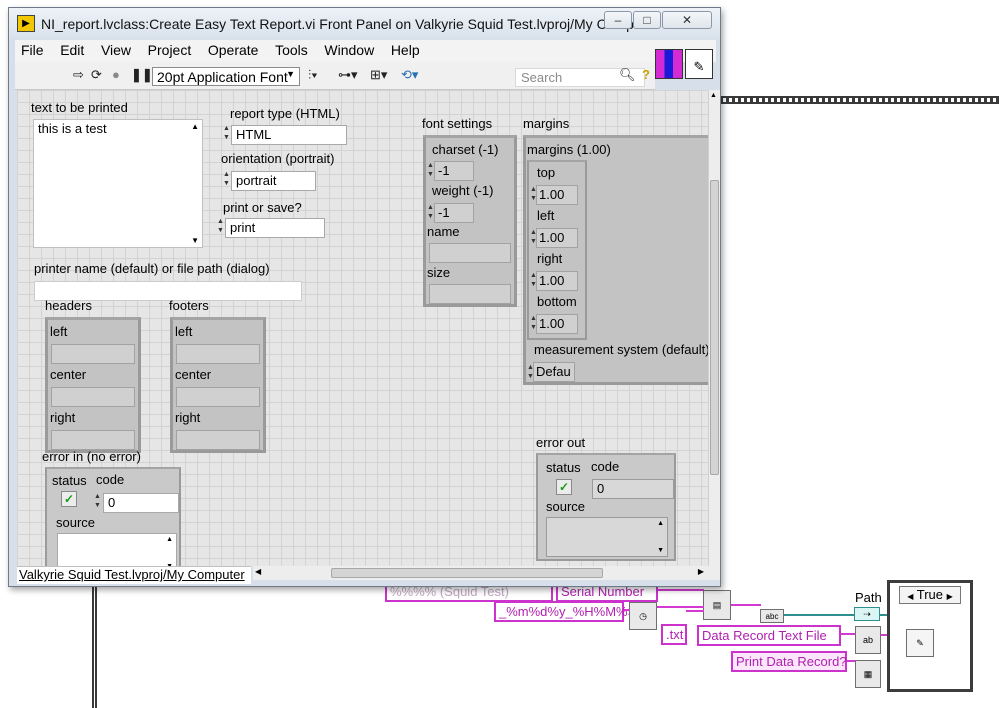 The image size is (999, 708). Describe the element at coordinates (141, 503) in the screenshot. I see `error-in-code-input: 0` at that location.